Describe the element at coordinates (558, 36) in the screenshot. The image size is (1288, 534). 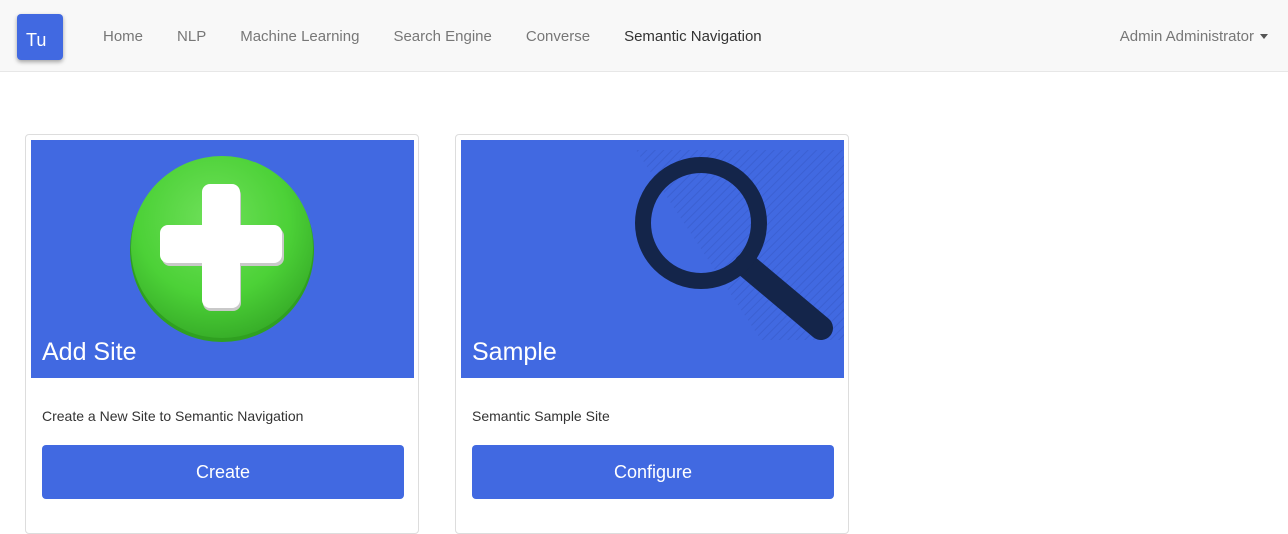
I see `nav-item-converse: Converse` at that location.